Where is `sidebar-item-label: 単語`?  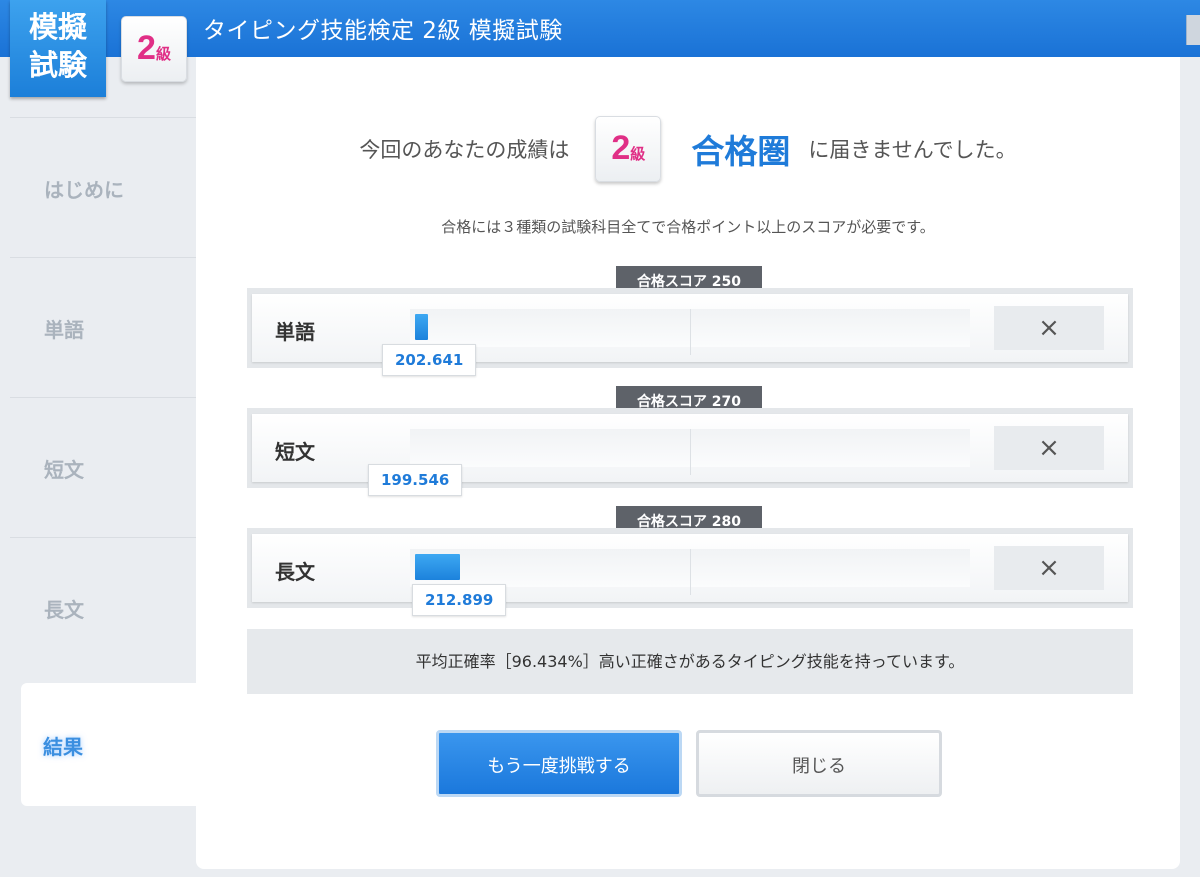 sidebar-item-label: 単語 is located at coordinates (64, 330).